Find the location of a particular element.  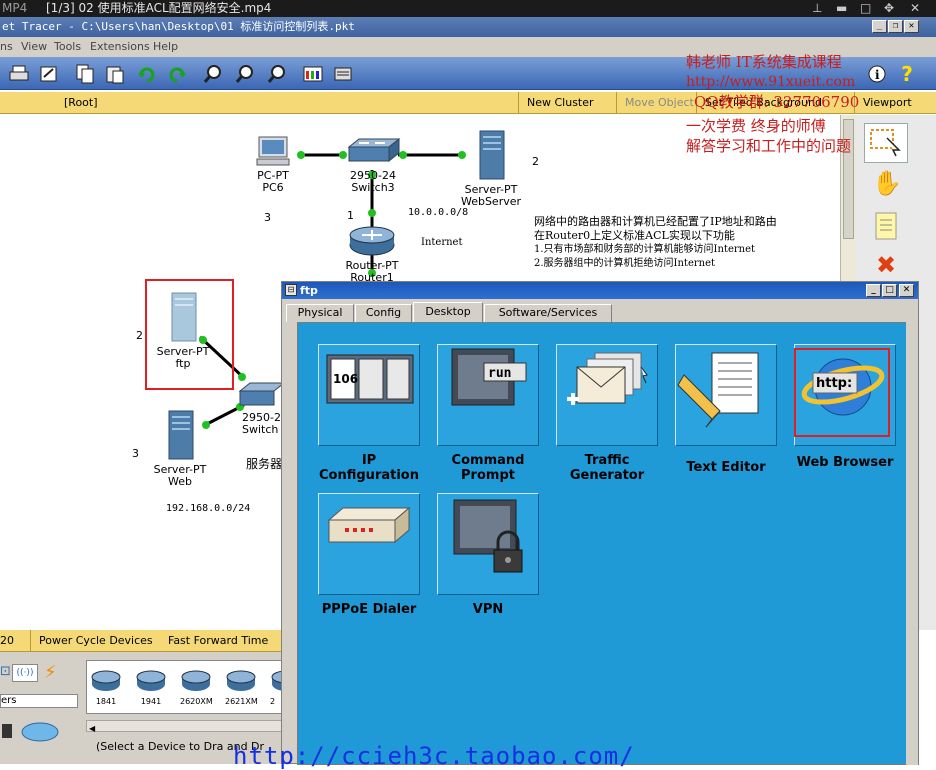

lightning-icon: ⚡ is located at coordinates (50, 672).